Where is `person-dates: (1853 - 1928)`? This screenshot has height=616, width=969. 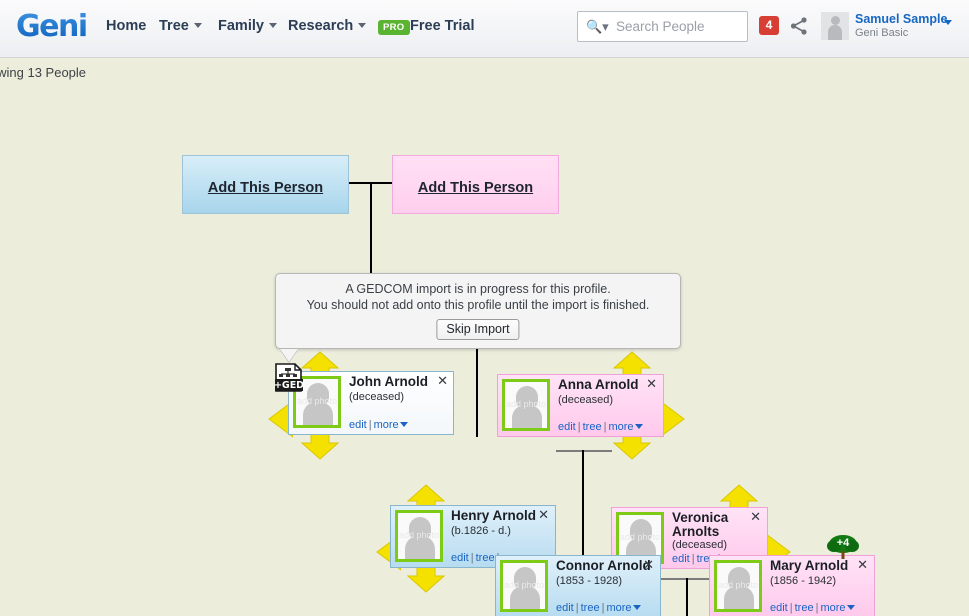 person-dates: (1853 - 1928) is located at coordinates (589, 581).